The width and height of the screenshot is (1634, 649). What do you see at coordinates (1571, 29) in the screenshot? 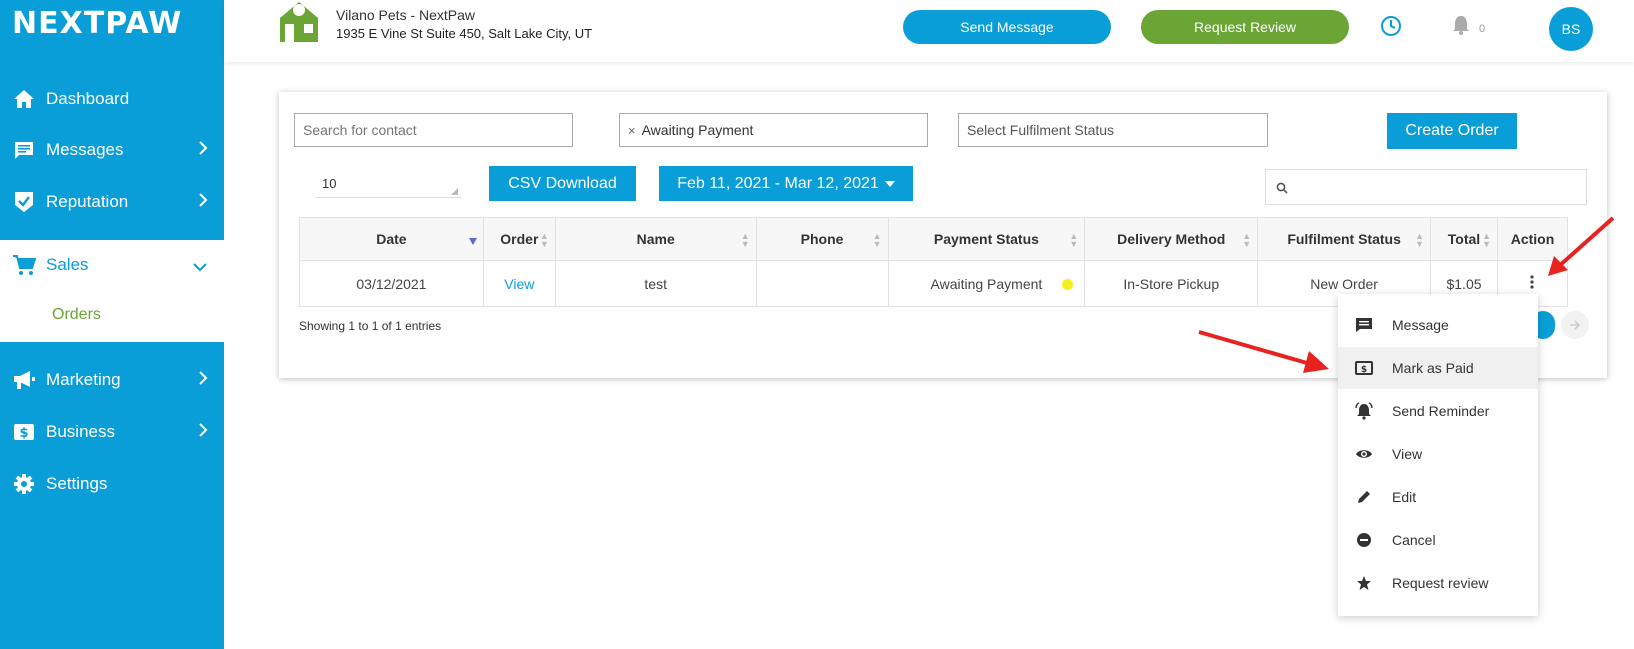
I see `avatar: BS` at bounding box center [1571, 29].